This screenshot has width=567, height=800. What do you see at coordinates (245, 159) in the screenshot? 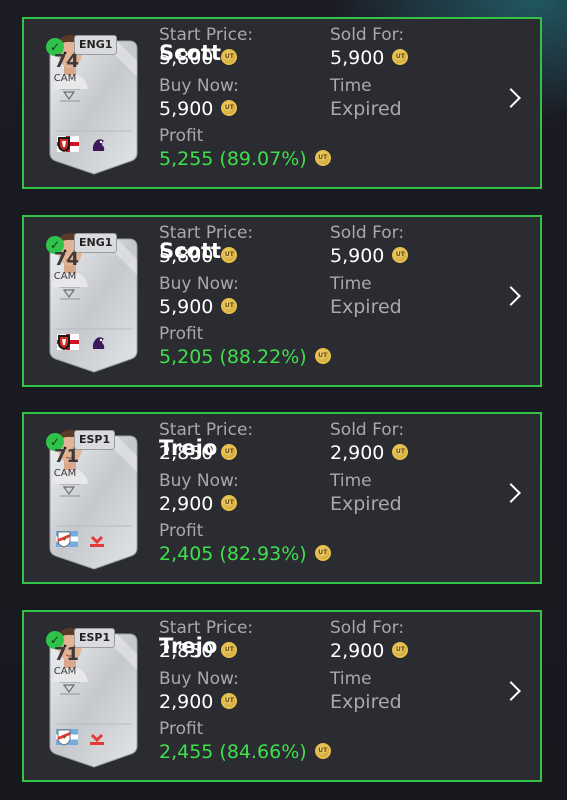
I see `profit-value: 5,255 (89.07%) UT` at bounding box center [245, 159].